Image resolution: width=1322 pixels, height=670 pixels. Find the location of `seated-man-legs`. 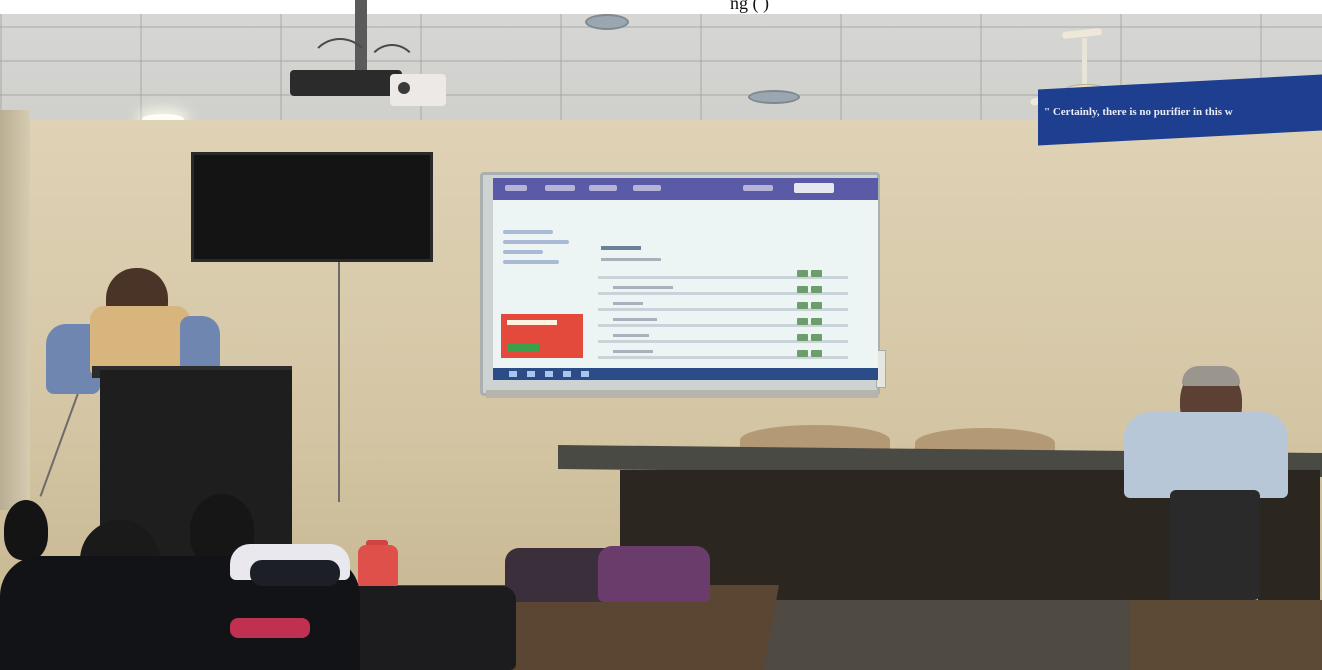

seated-man-legs is located at coordinates (1215, 545).